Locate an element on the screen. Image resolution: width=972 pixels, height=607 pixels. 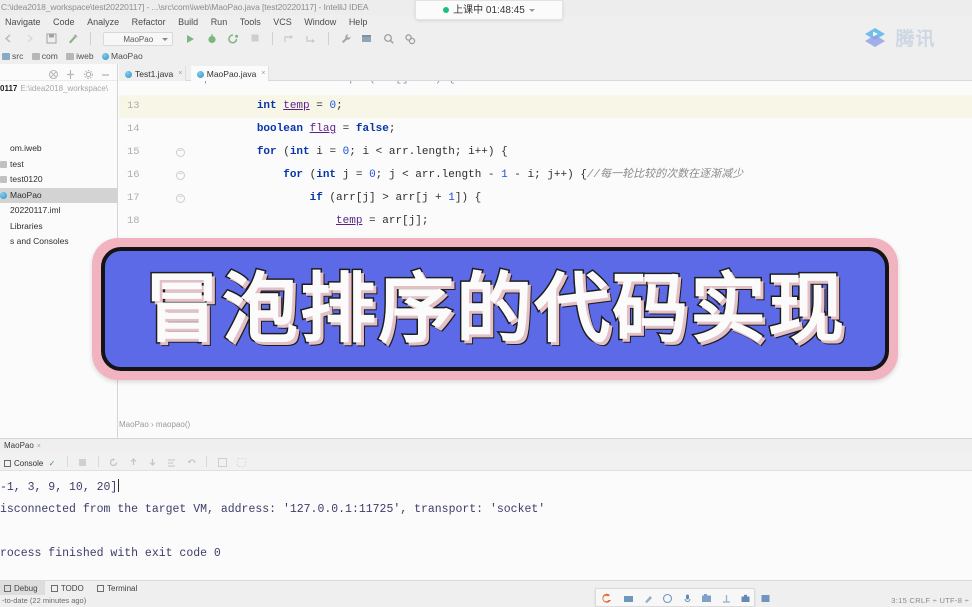
menu-item-refactor: Refactor is located at coordinates (149, 22).